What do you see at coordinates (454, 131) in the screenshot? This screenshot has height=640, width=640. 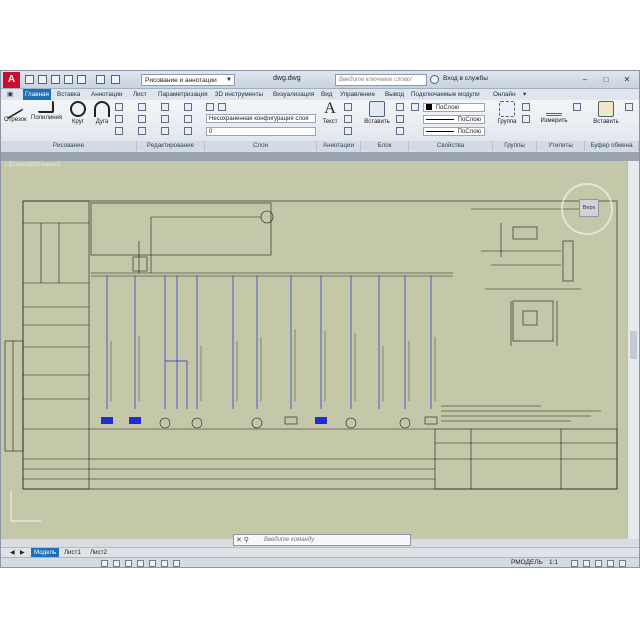 I see `lineweight-combo: ПоСлою` at bounding box center [454, 131].